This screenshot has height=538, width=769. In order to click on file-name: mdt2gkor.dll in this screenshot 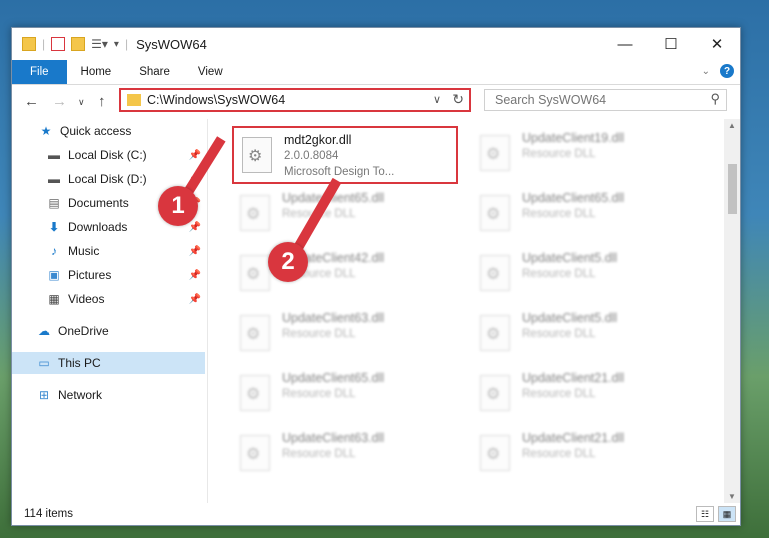, I will do `click(318, 140)`.